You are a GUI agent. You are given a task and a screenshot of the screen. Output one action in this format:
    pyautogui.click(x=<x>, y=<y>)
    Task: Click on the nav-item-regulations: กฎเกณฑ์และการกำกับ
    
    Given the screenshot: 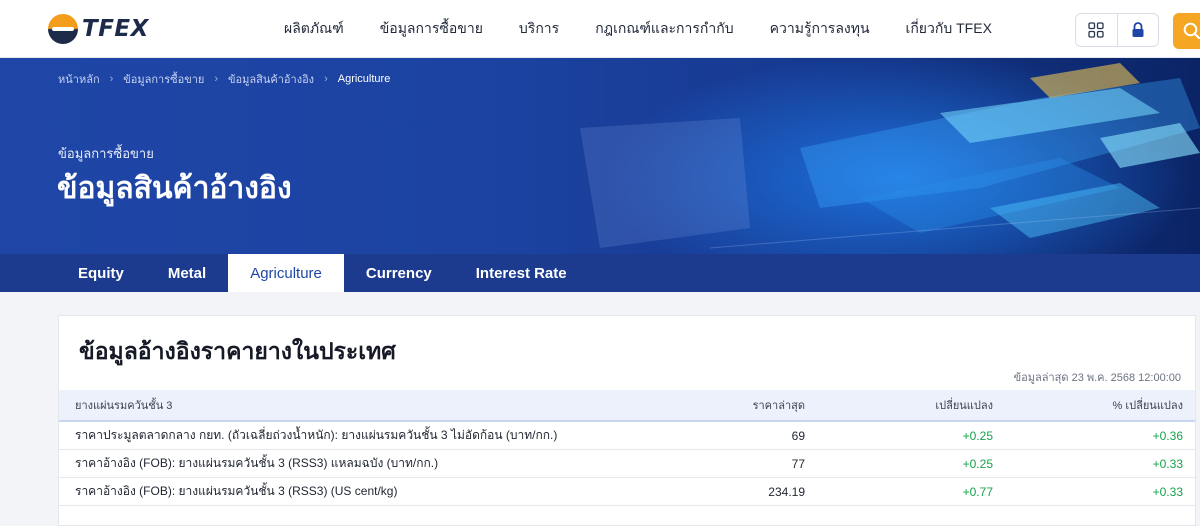 What is the action you would take?
    pyautogui.click(x=664, y=29)
    